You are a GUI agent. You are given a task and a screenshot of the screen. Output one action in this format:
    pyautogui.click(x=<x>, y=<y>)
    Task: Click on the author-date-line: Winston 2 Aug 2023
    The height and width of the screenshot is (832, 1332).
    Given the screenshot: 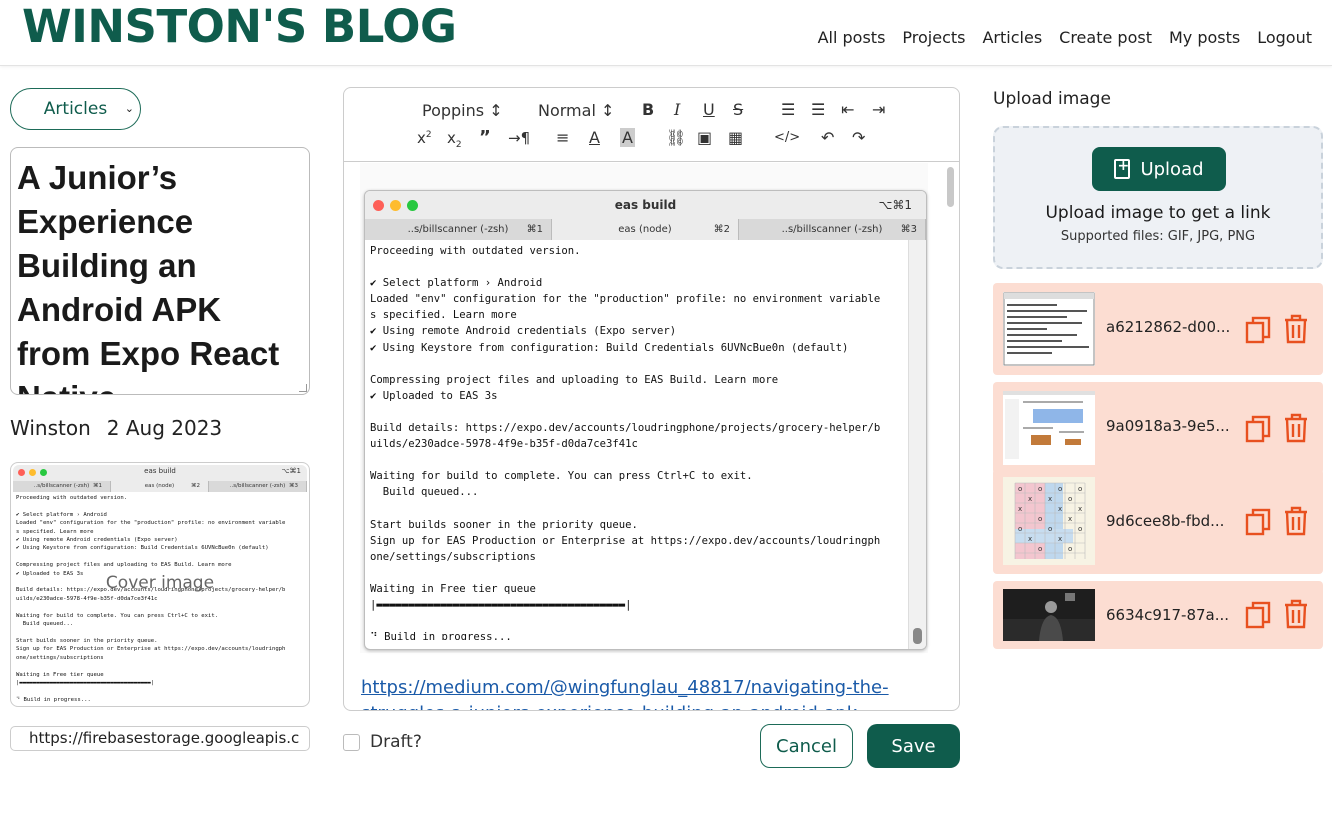 What is the action you would take?
    pyautogui.click(x=116, y=428)
    